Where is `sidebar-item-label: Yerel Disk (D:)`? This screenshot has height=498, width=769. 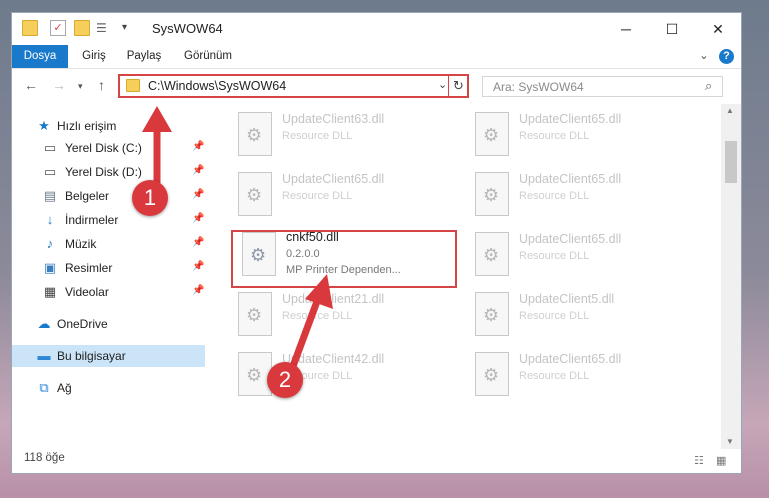 sidebar-item-label: Yerel Disk (D:) is located at coordinates (103, 172).